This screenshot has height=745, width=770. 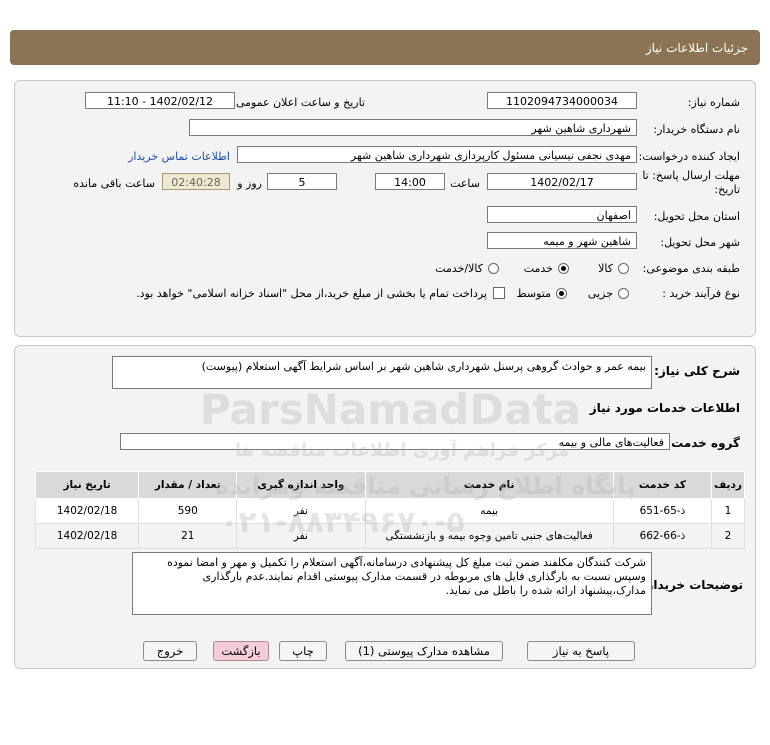 I want to click on reply-button: پاسخ به نیاز, so click(x=581, y=651).